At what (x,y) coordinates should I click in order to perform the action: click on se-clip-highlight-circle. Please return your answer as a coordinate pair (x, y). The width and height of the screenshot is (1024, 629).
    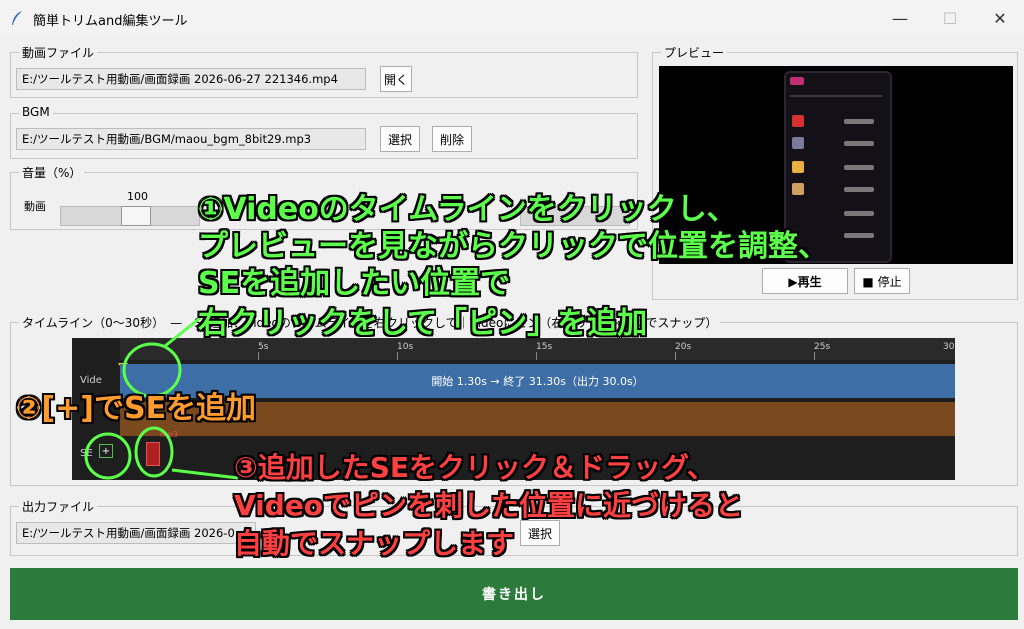
    Looking at the image, I should click on (154, 452).